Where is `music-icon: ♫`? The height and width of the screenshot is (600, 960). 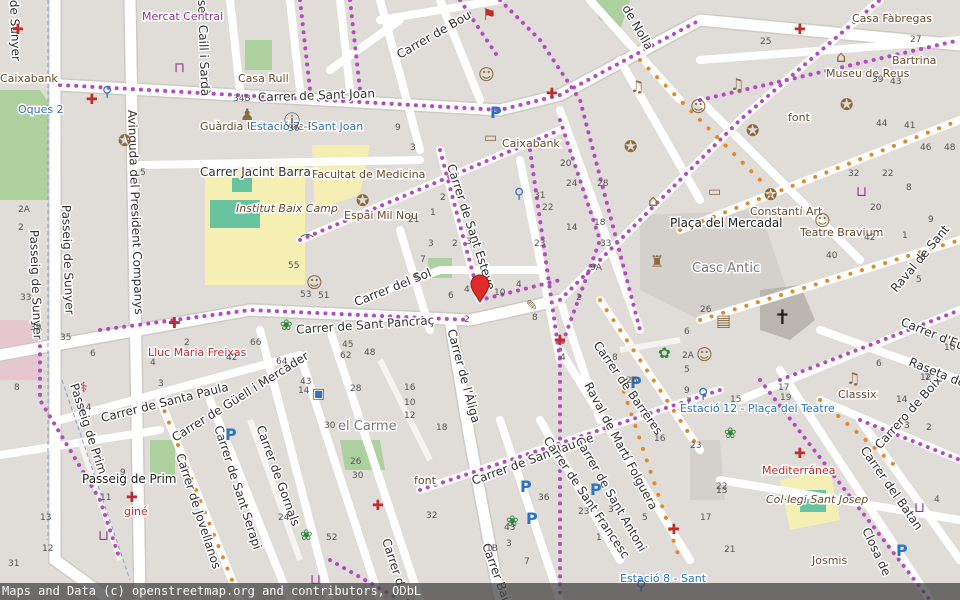
music-icon: ♫ is located at coordinates (637, 86).